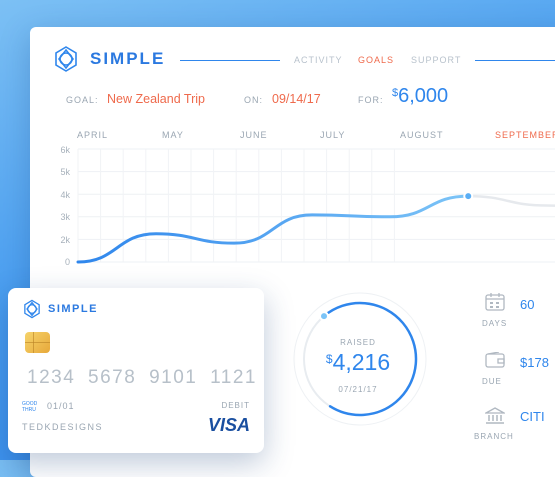 The height and width of the screenshot is (477, 555). I want to click on card-expiry: 01/01, so click(61, 406).